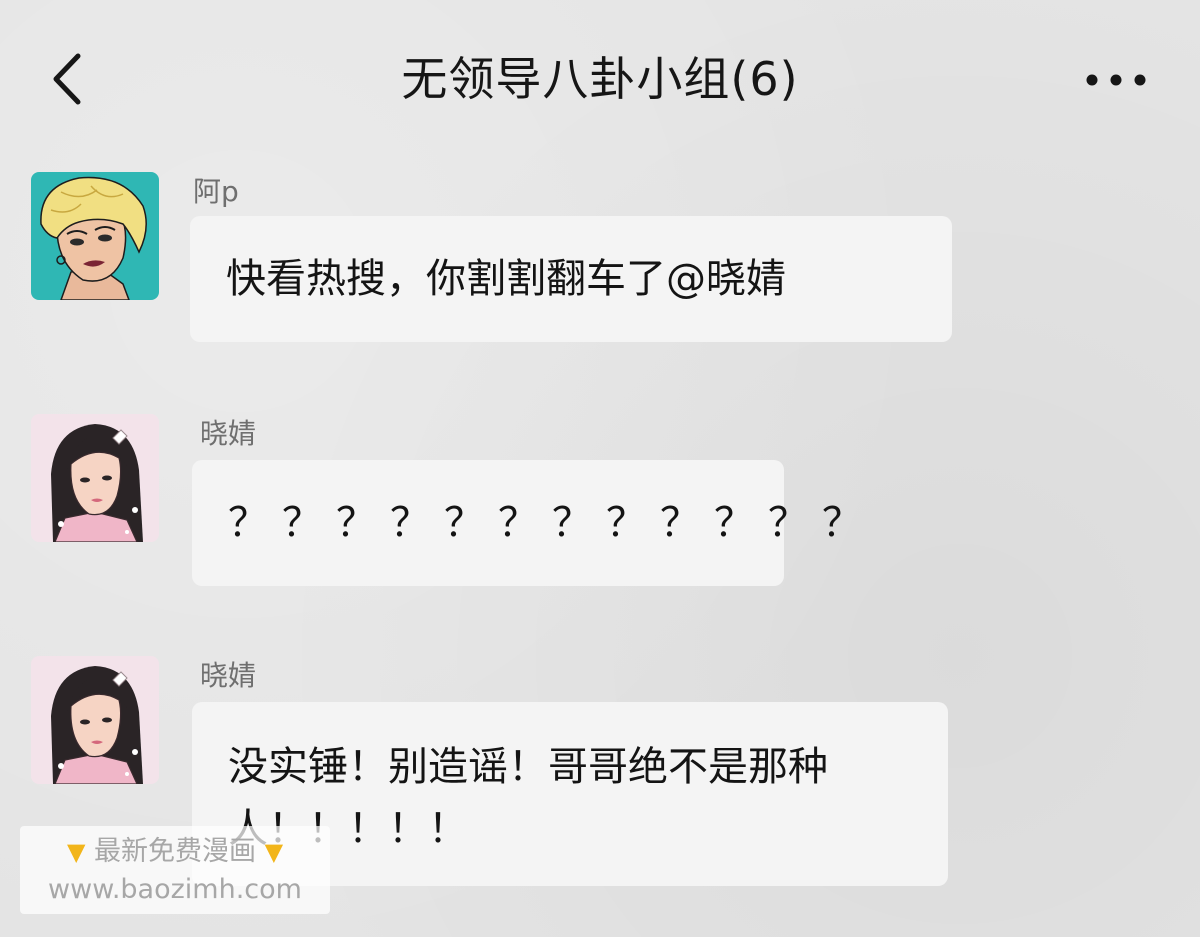 The height and width of the screenshot is (937, 1200). What do you see at coordinates (527, 523) in the screenshot?
I see `message-bubble: ？？？？？？？？？？？？` at bounding box center [527, 523].